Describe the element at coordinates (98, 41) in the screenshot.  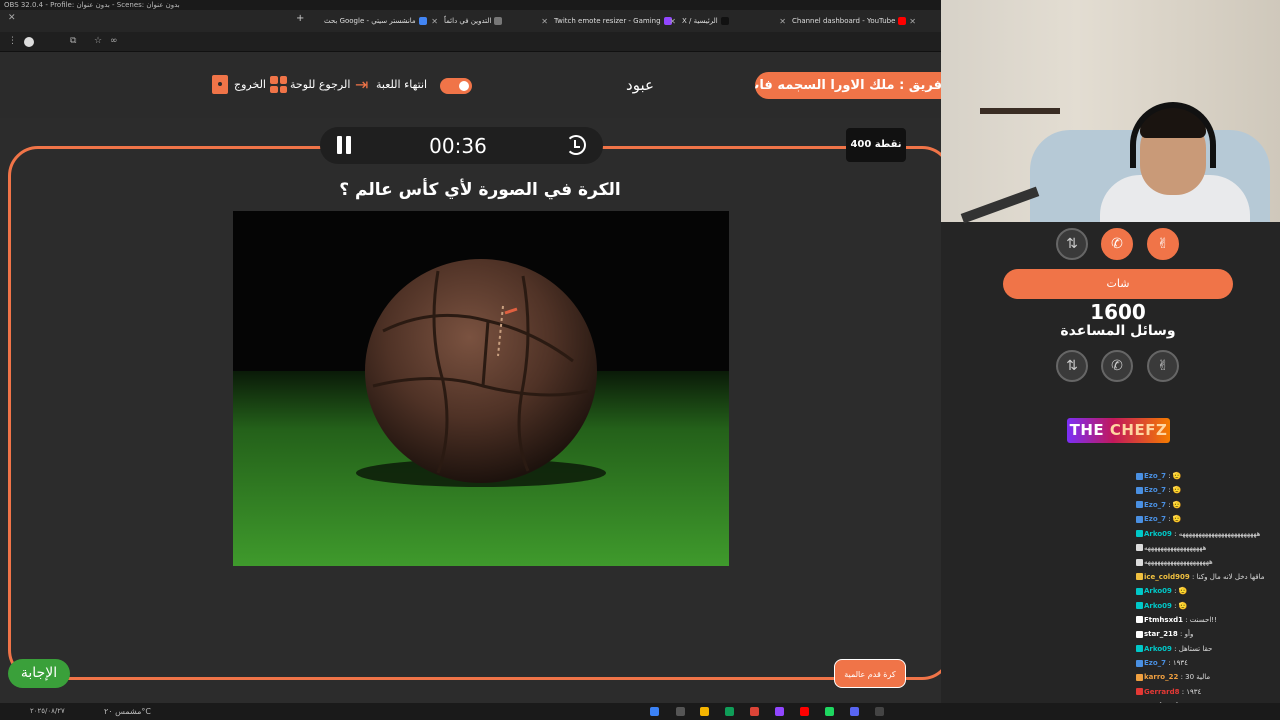
I see `star-icon: ☆` at that location.